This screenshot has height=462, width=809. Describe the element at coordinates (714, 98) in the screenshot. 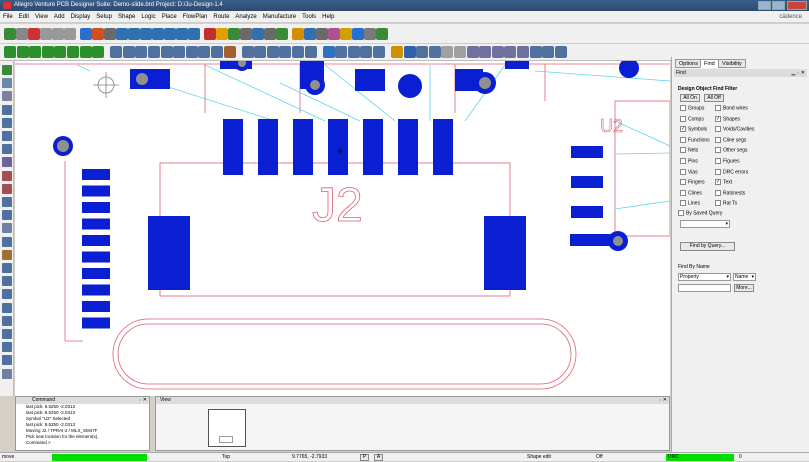

I see `all-off-button: All Off` at that location.